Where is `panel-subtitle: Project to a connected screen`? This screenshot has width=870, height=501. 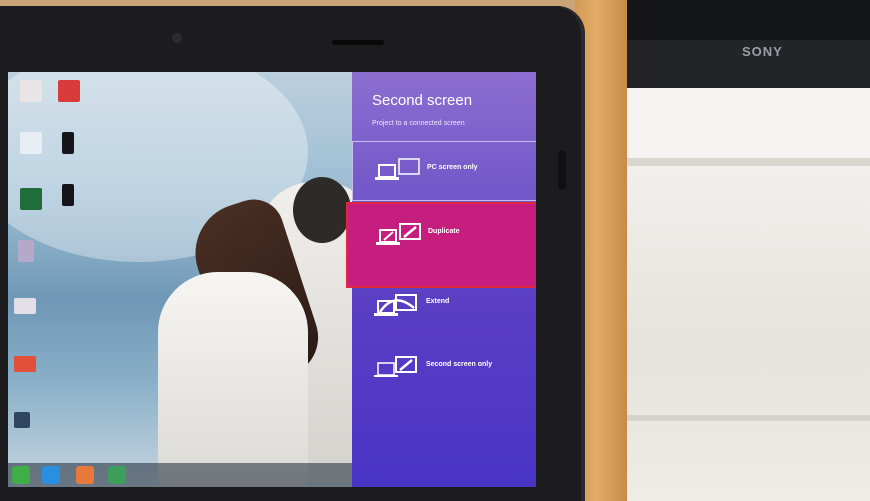 panel-subtitle: Project to a connected screen is located at coordinates (418, 123).